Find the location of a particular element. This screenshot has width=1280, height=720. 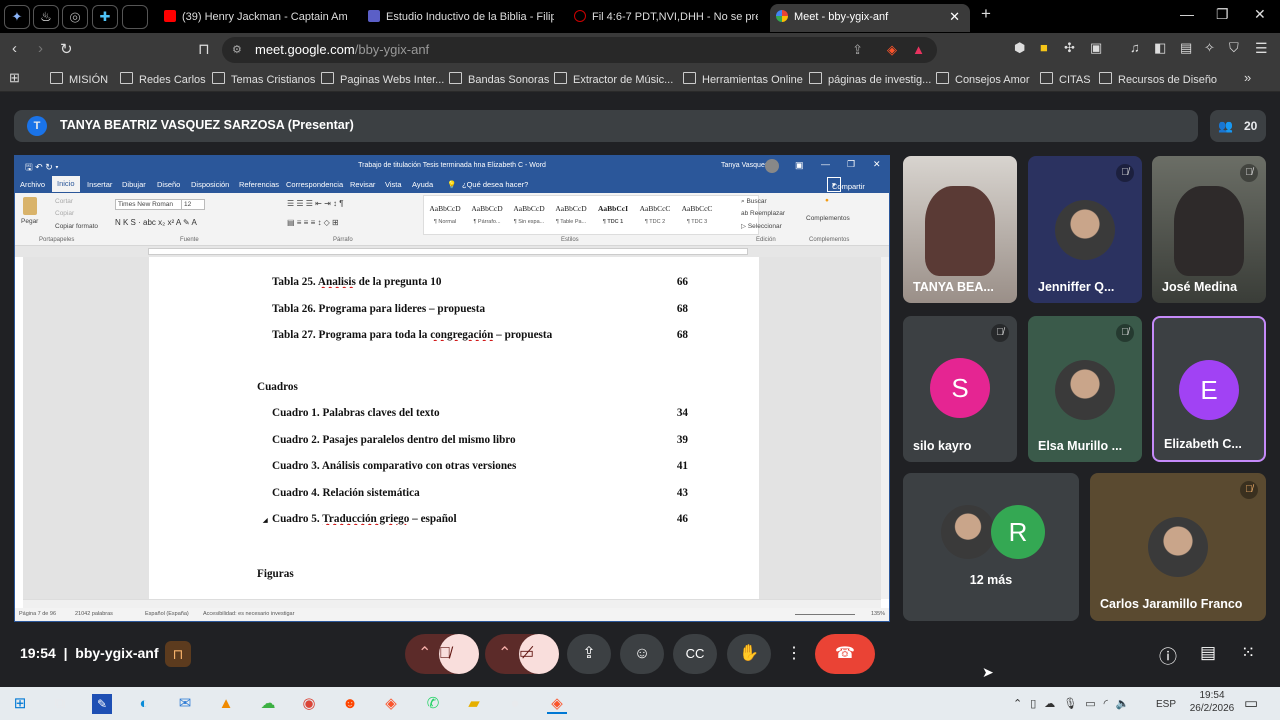

menu-vista: Vista is located at coordinates (393, 184).